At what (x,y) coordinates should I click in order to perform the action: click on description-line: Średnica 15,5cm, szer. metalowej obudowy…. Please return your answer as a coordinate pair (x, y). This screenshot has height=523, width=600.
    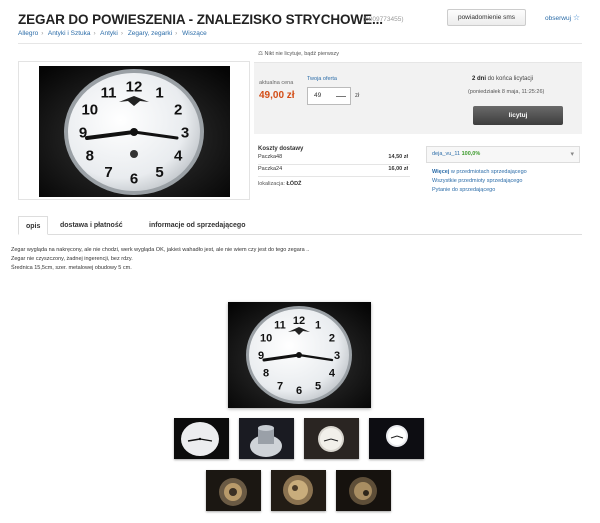
    Looking at the image, I should click on (71, 268).